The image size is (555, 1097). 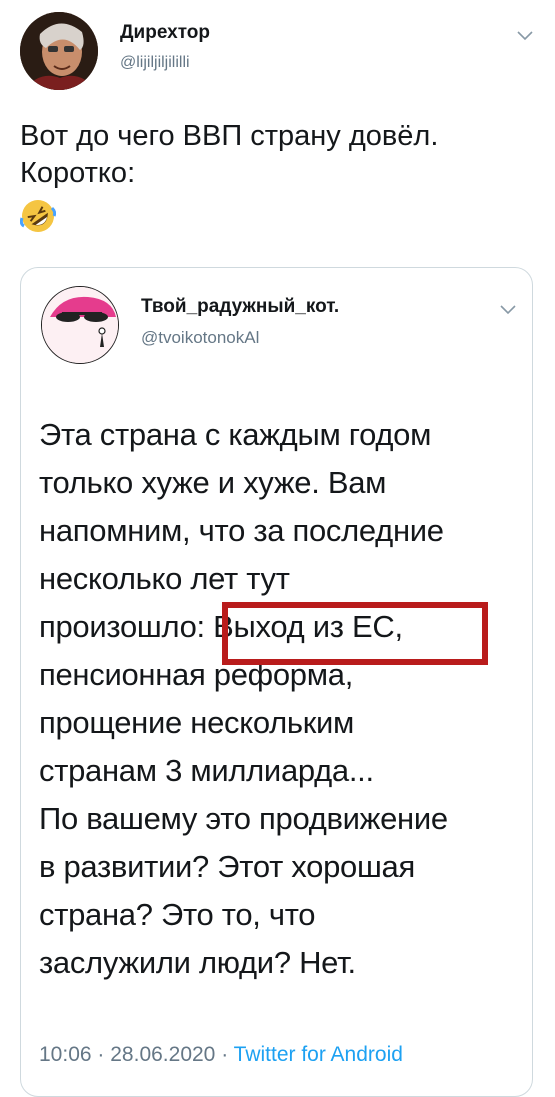 I want to click on text-line: страна? Это то, что, so click(x=177, y=914).